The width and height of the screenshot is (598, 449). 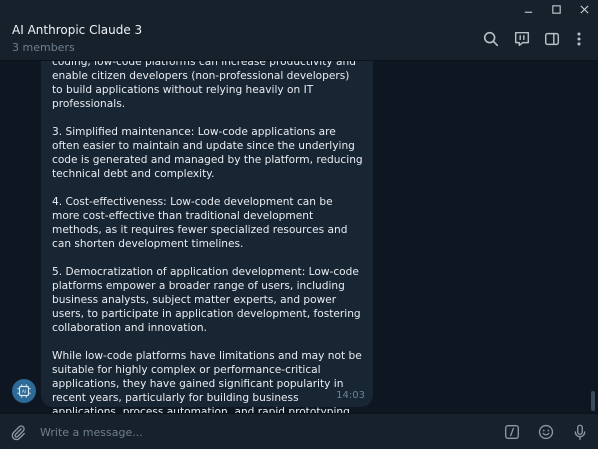 I want to click on sidebar-toggle-icon, so click(x=552, y=39).